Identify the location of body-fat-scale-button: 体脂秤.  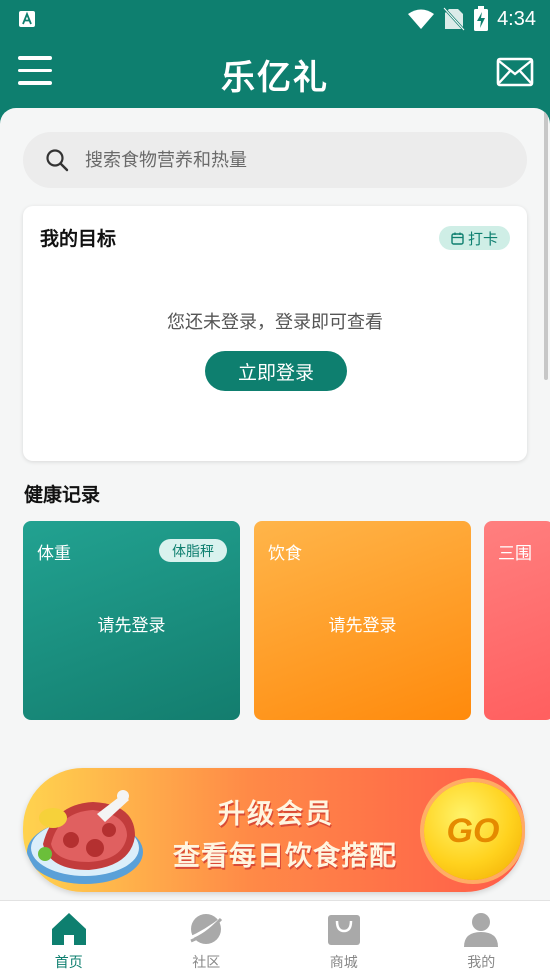
(193, 550).